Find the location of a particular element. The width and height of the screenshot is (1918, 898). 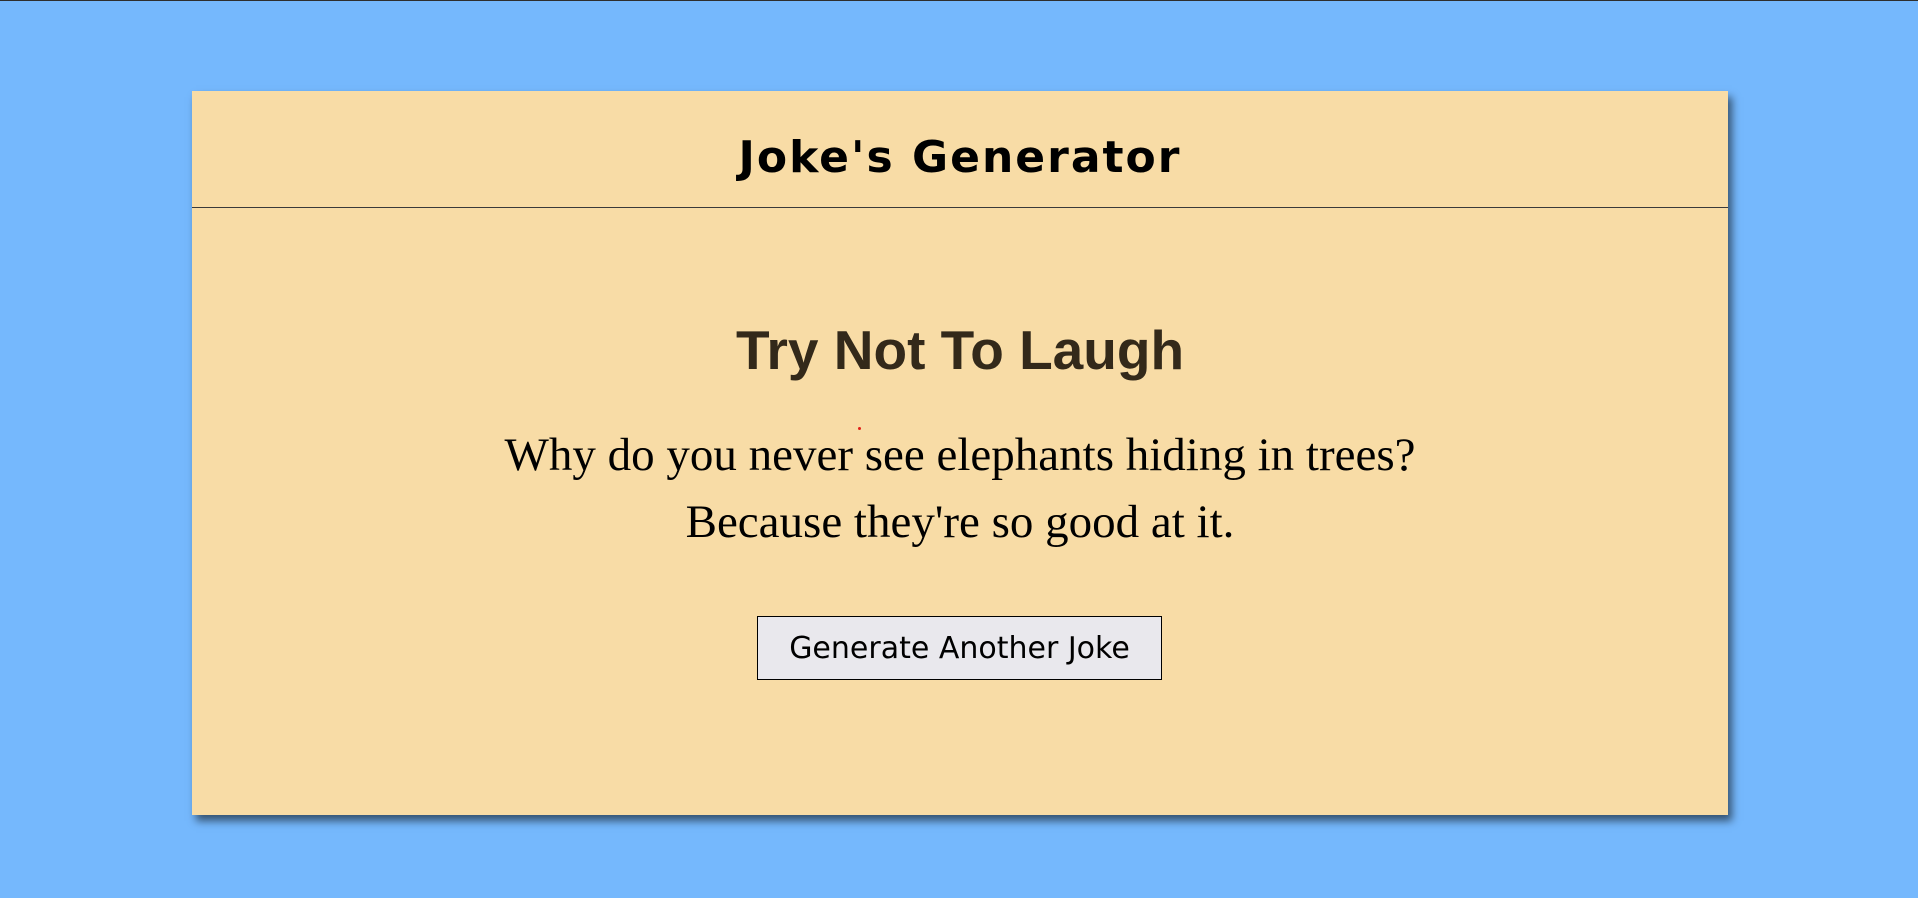

card-header: Joke's Generator is located at coordinates (960, 149).